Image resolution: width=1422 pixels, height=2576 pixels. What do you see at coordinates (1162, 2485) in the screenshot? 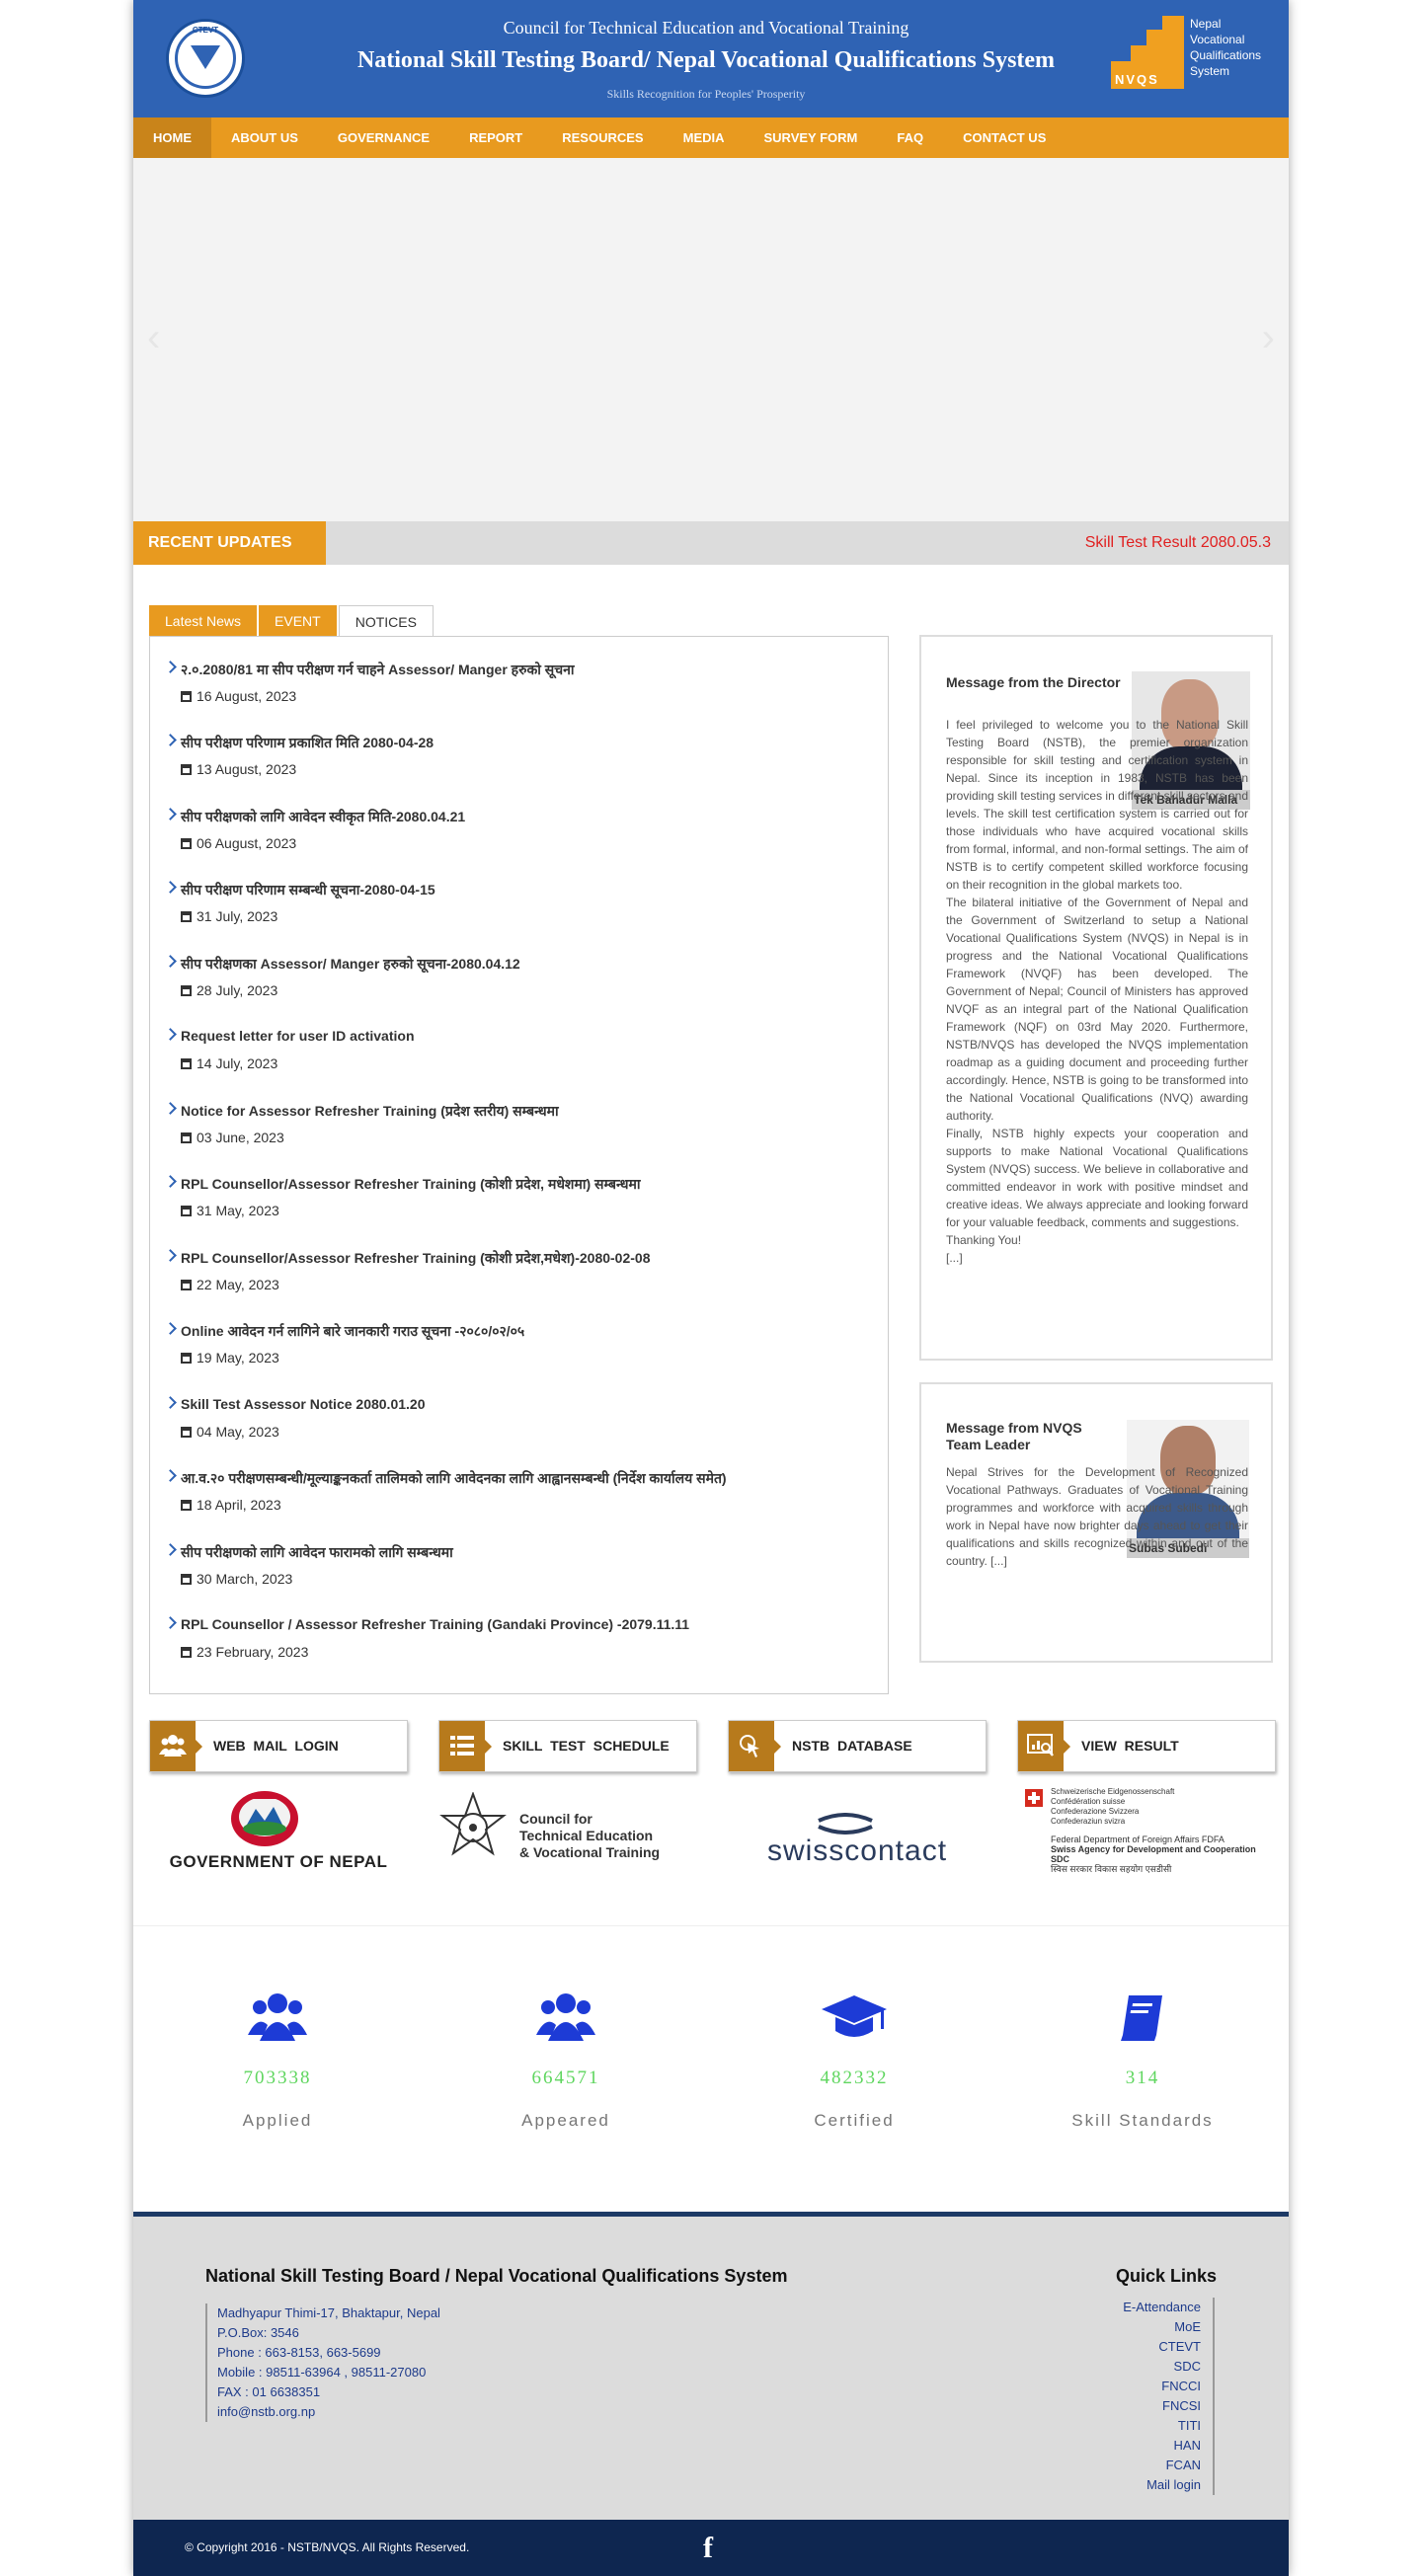
I see `quick-link: Mail login` at bounding box center [1162, 2485].